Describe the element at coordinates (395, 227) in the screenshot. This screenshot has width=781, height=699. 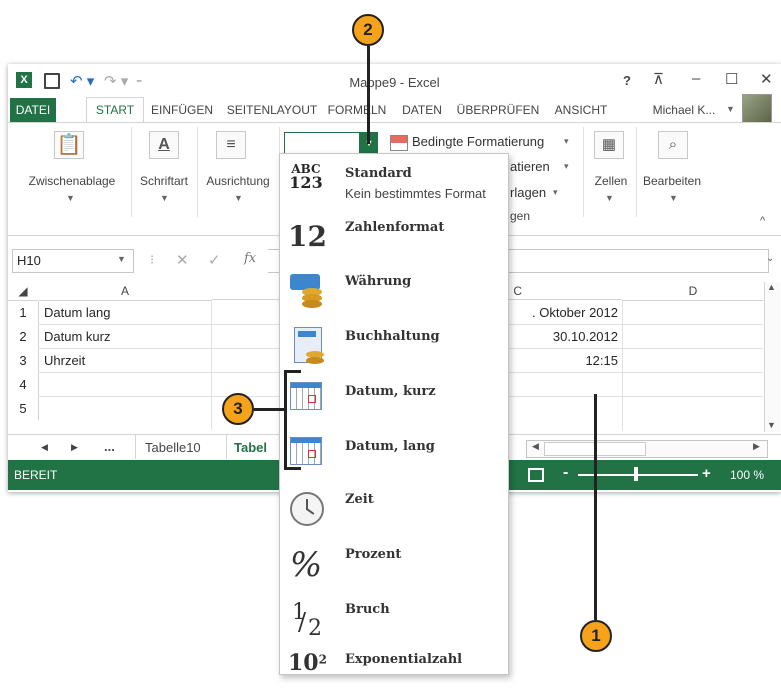
I see `menu-item-label: Zahlenformat` at that location.